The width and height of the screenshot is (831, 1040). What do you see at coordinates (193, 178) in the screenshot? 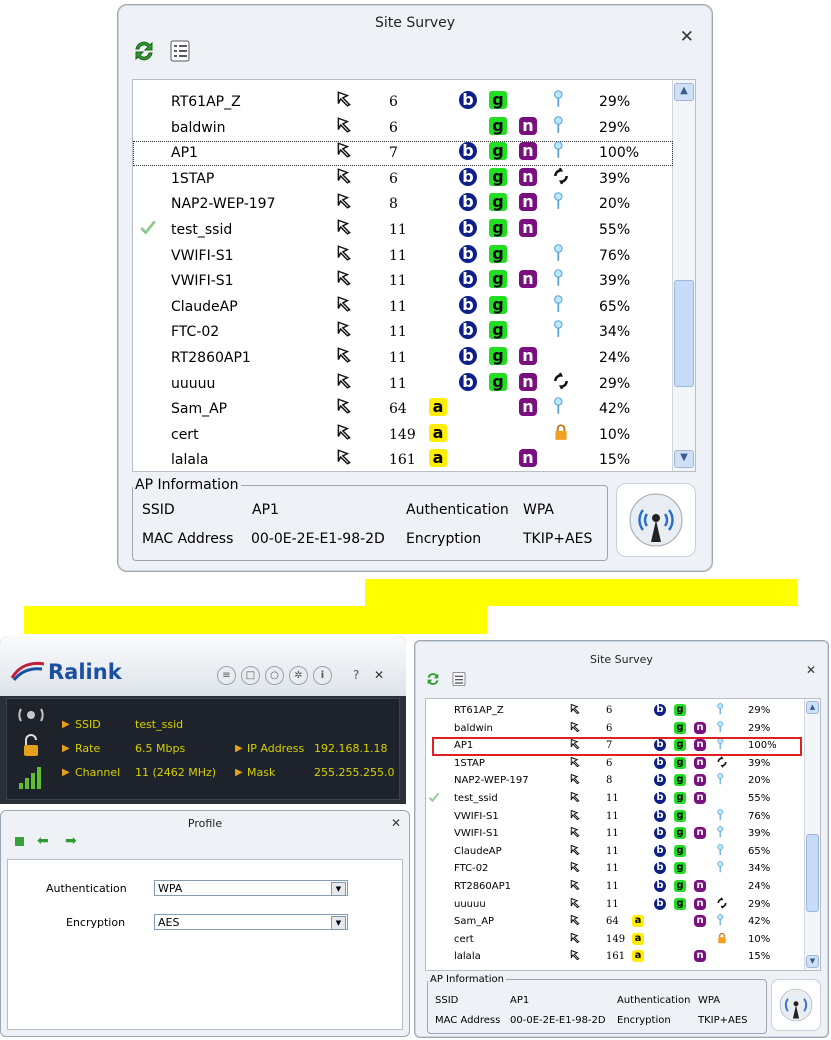
I see `ap-ssid: 1STAP` at bounding box center [193, 178].